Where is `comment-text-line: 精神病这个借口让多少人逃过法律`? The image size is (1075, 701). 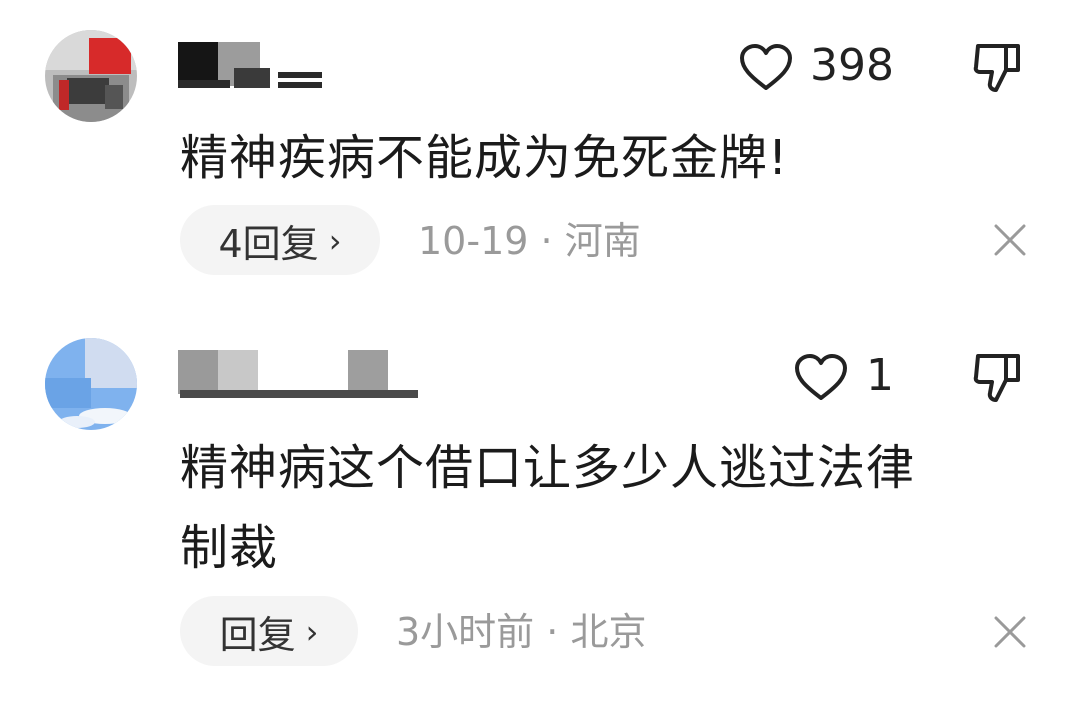 comment-text-line: 精神病这个借口让多少人逃过法律 is located at coordinates (548, 468).